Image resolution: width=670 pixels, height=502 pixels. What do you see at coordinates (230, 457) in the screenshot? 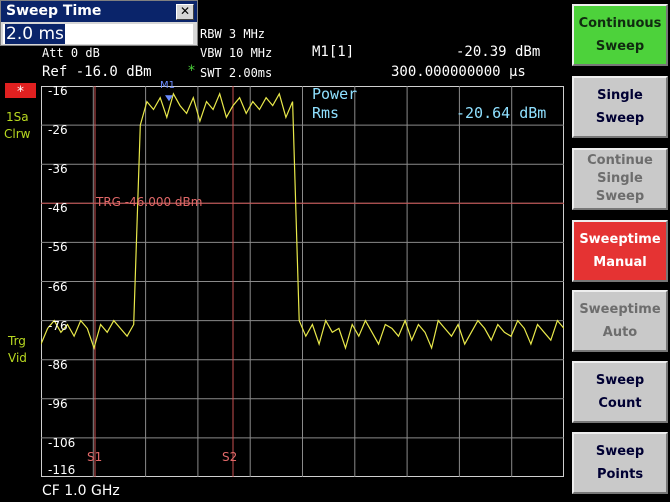
I see `s2-label: S2` at bounding box center [230, 457].